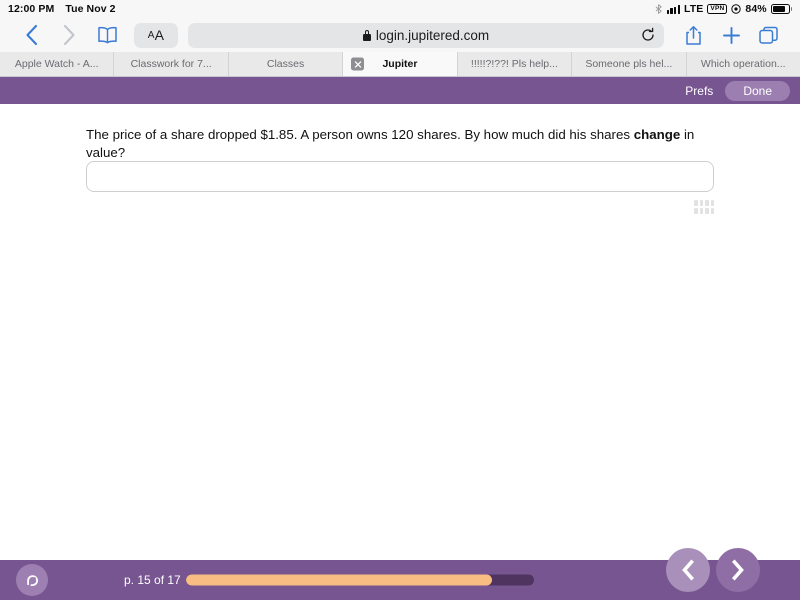 This screenshot has width=800, height=600. Describe the element at coordinates (31, 9) in the screenshot. I see `status-time: 12:00 PM` at that location.